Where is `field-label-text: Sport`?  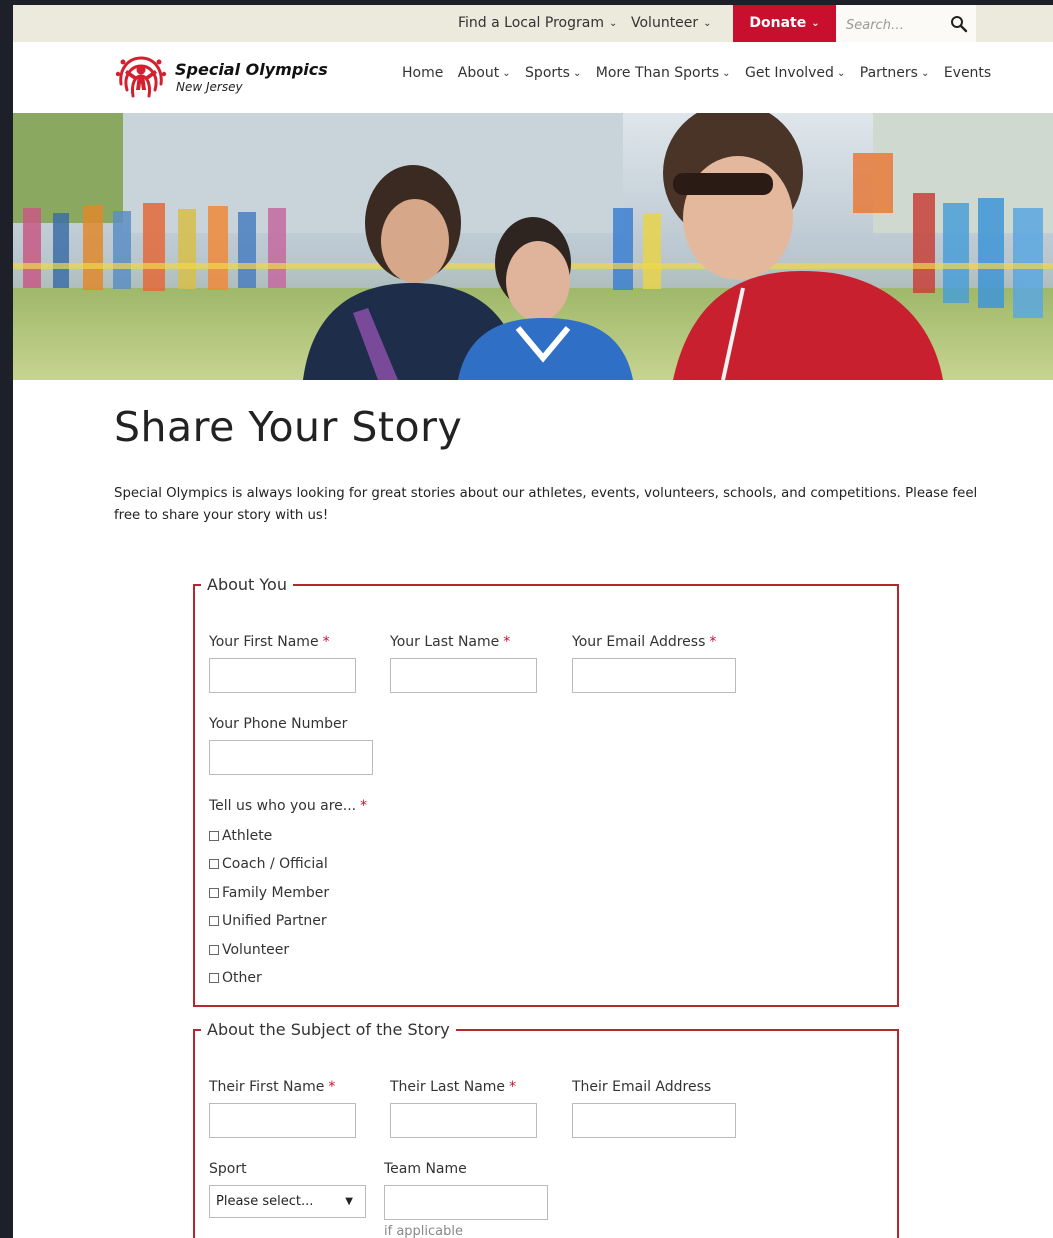 field-label-text: Sport is located at coordinates (228, 1169).